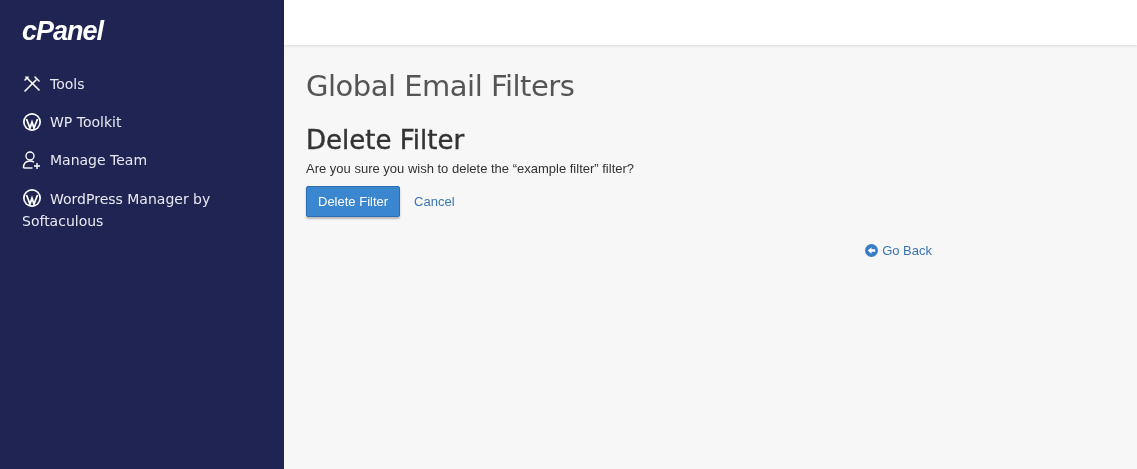  I want to click on page-title: Global Email Filters, so click(440, 86).